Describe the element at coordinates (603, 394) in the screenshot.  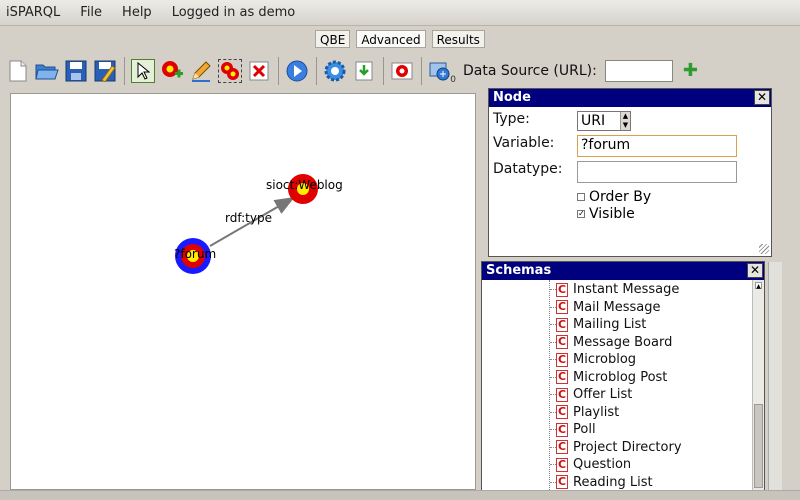
I see `schema-item-label: Offer List` at that location.